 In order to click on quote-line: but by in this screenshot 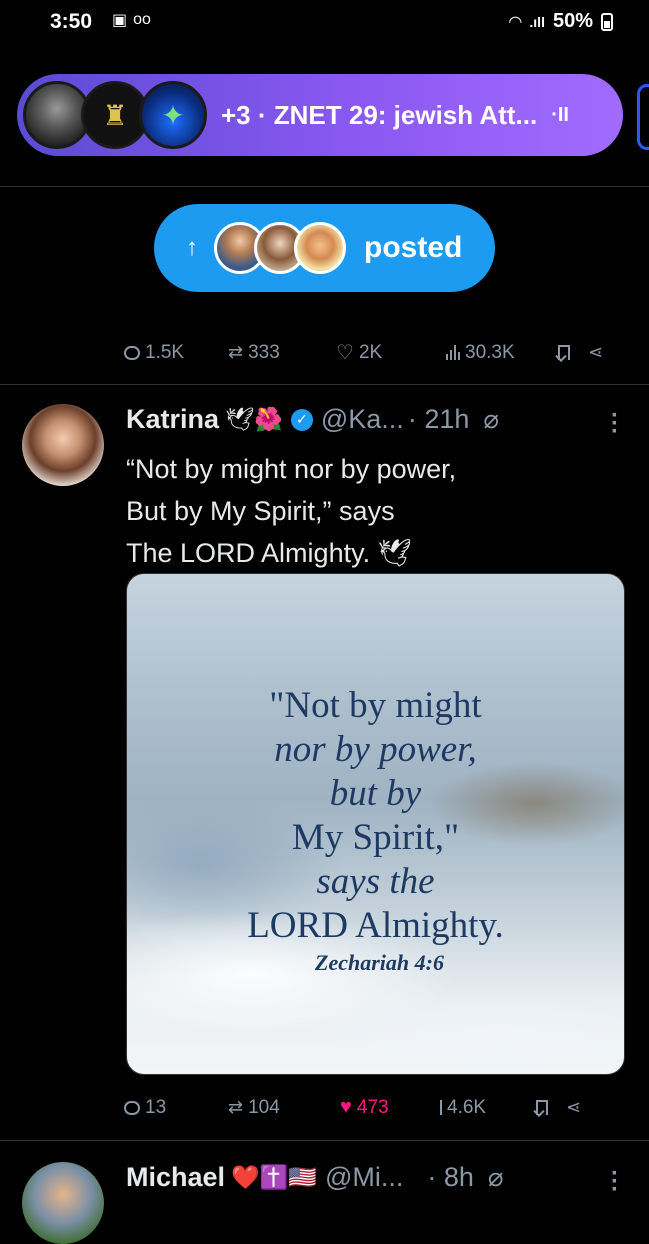, I will do `click(375, 793)`.